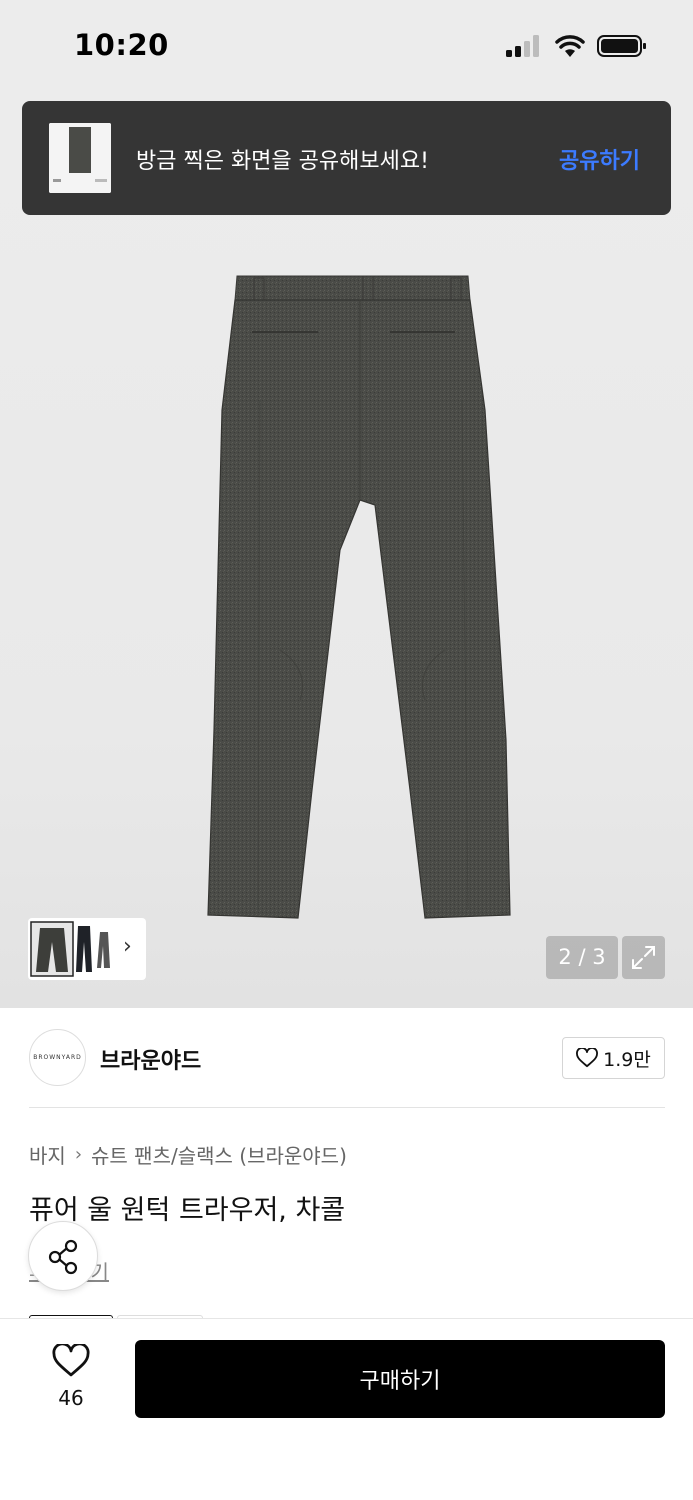 The image size is (693, 1500). I want to click on wishlist-count: 46, so click(71, 1398).